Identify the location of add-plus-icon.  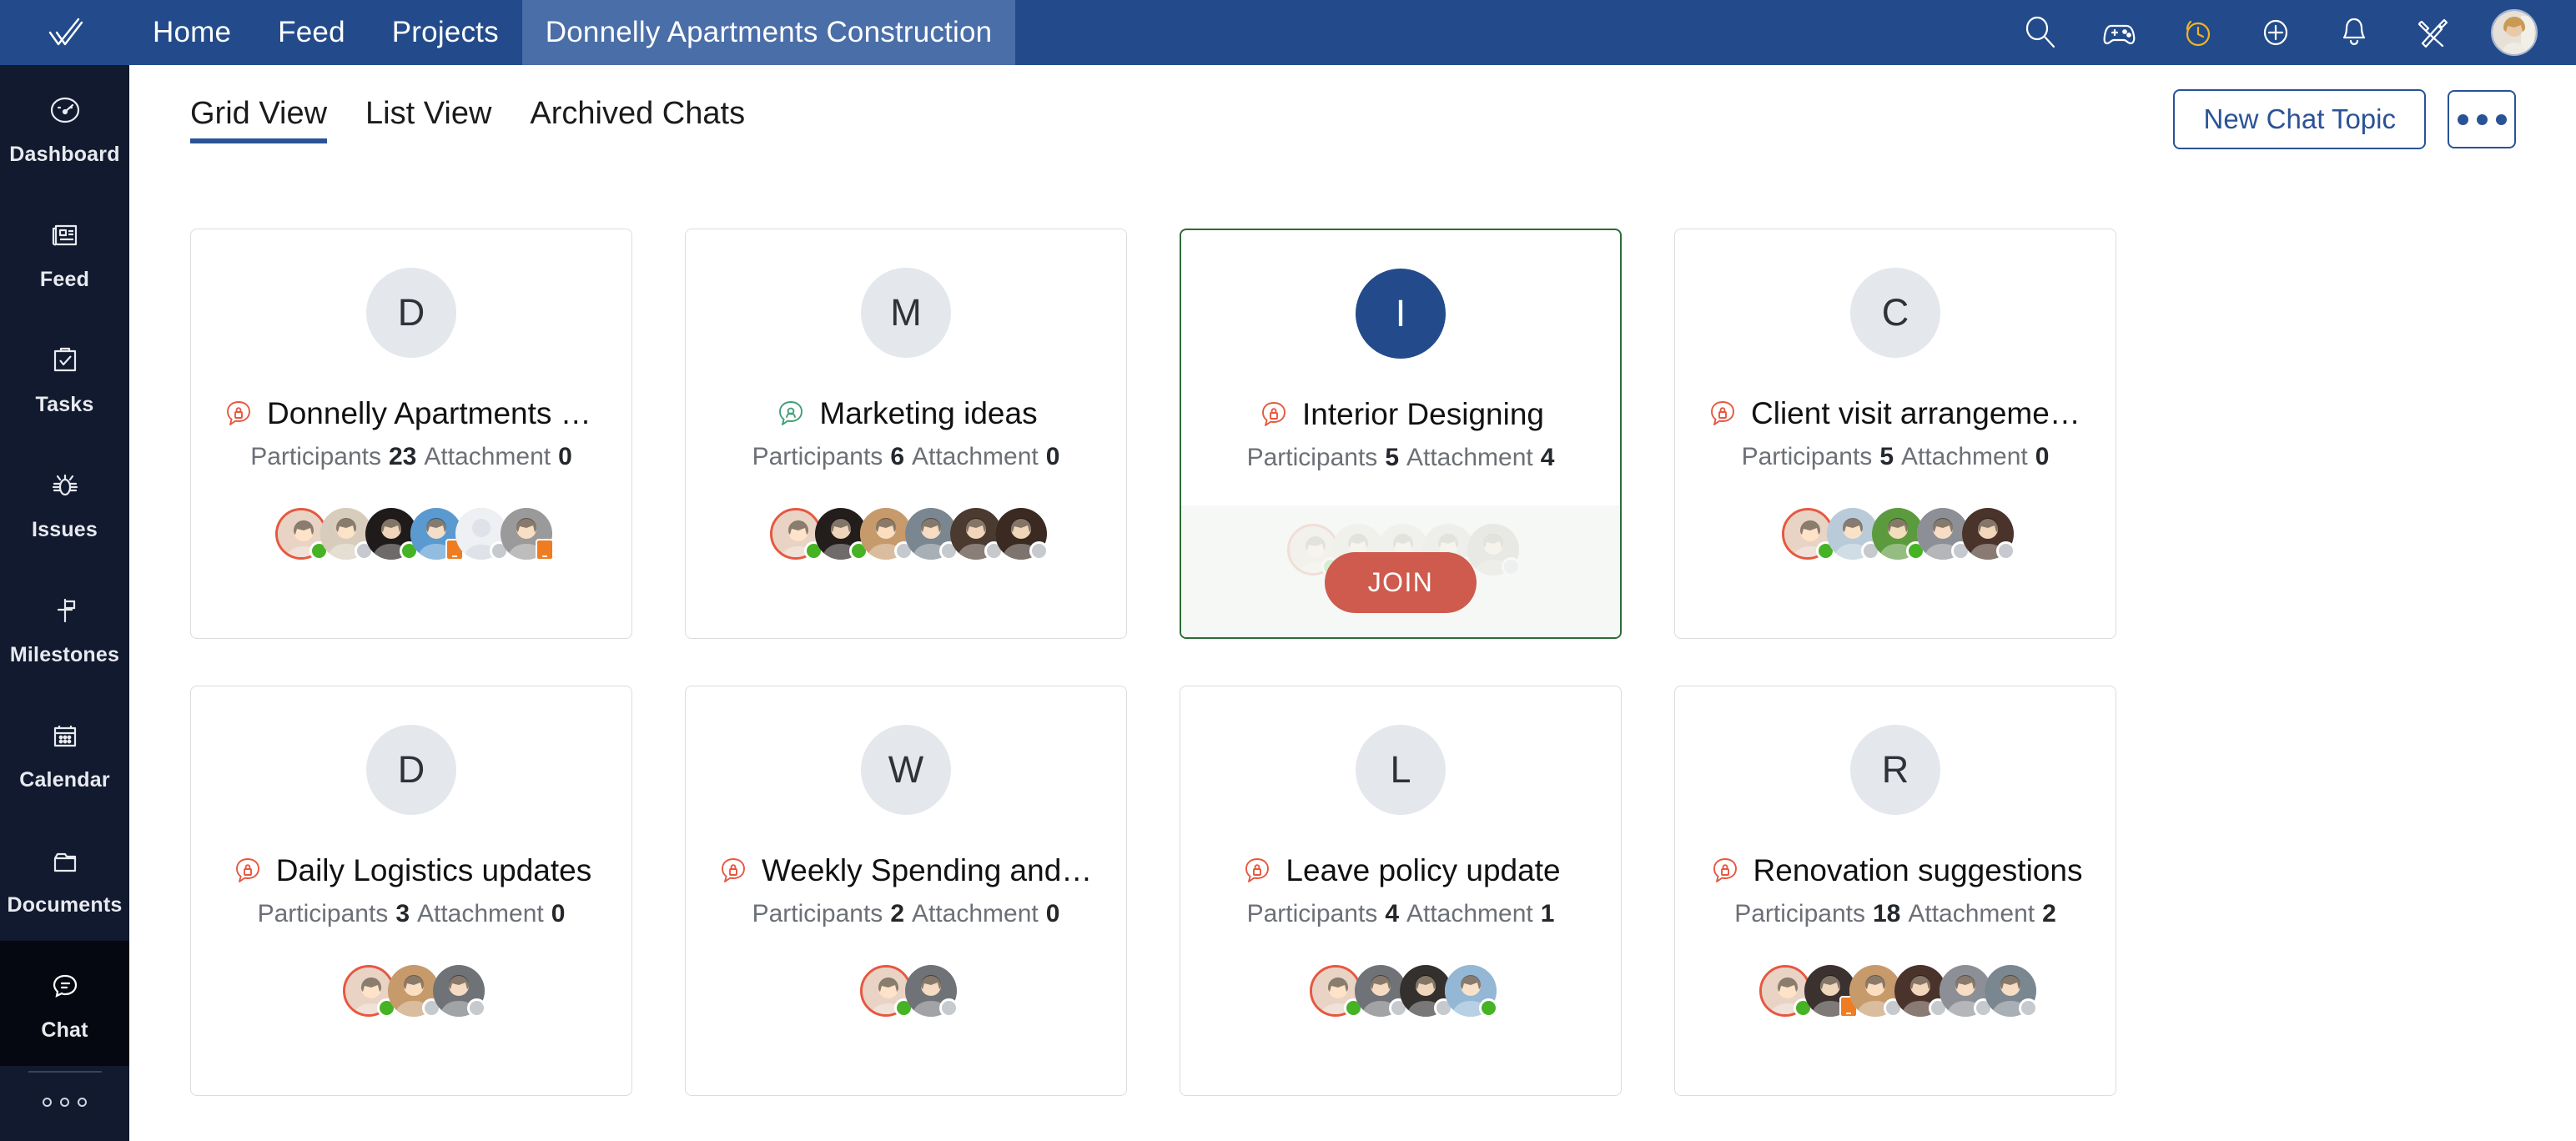
(2276, 33).